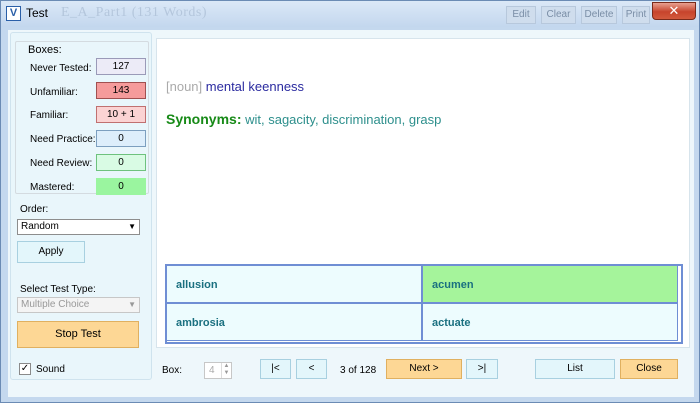  Describe the element at coordinates (54, 92) in the screenshot. I see `unfamiliar-label: Unfamiliar:` at that location.